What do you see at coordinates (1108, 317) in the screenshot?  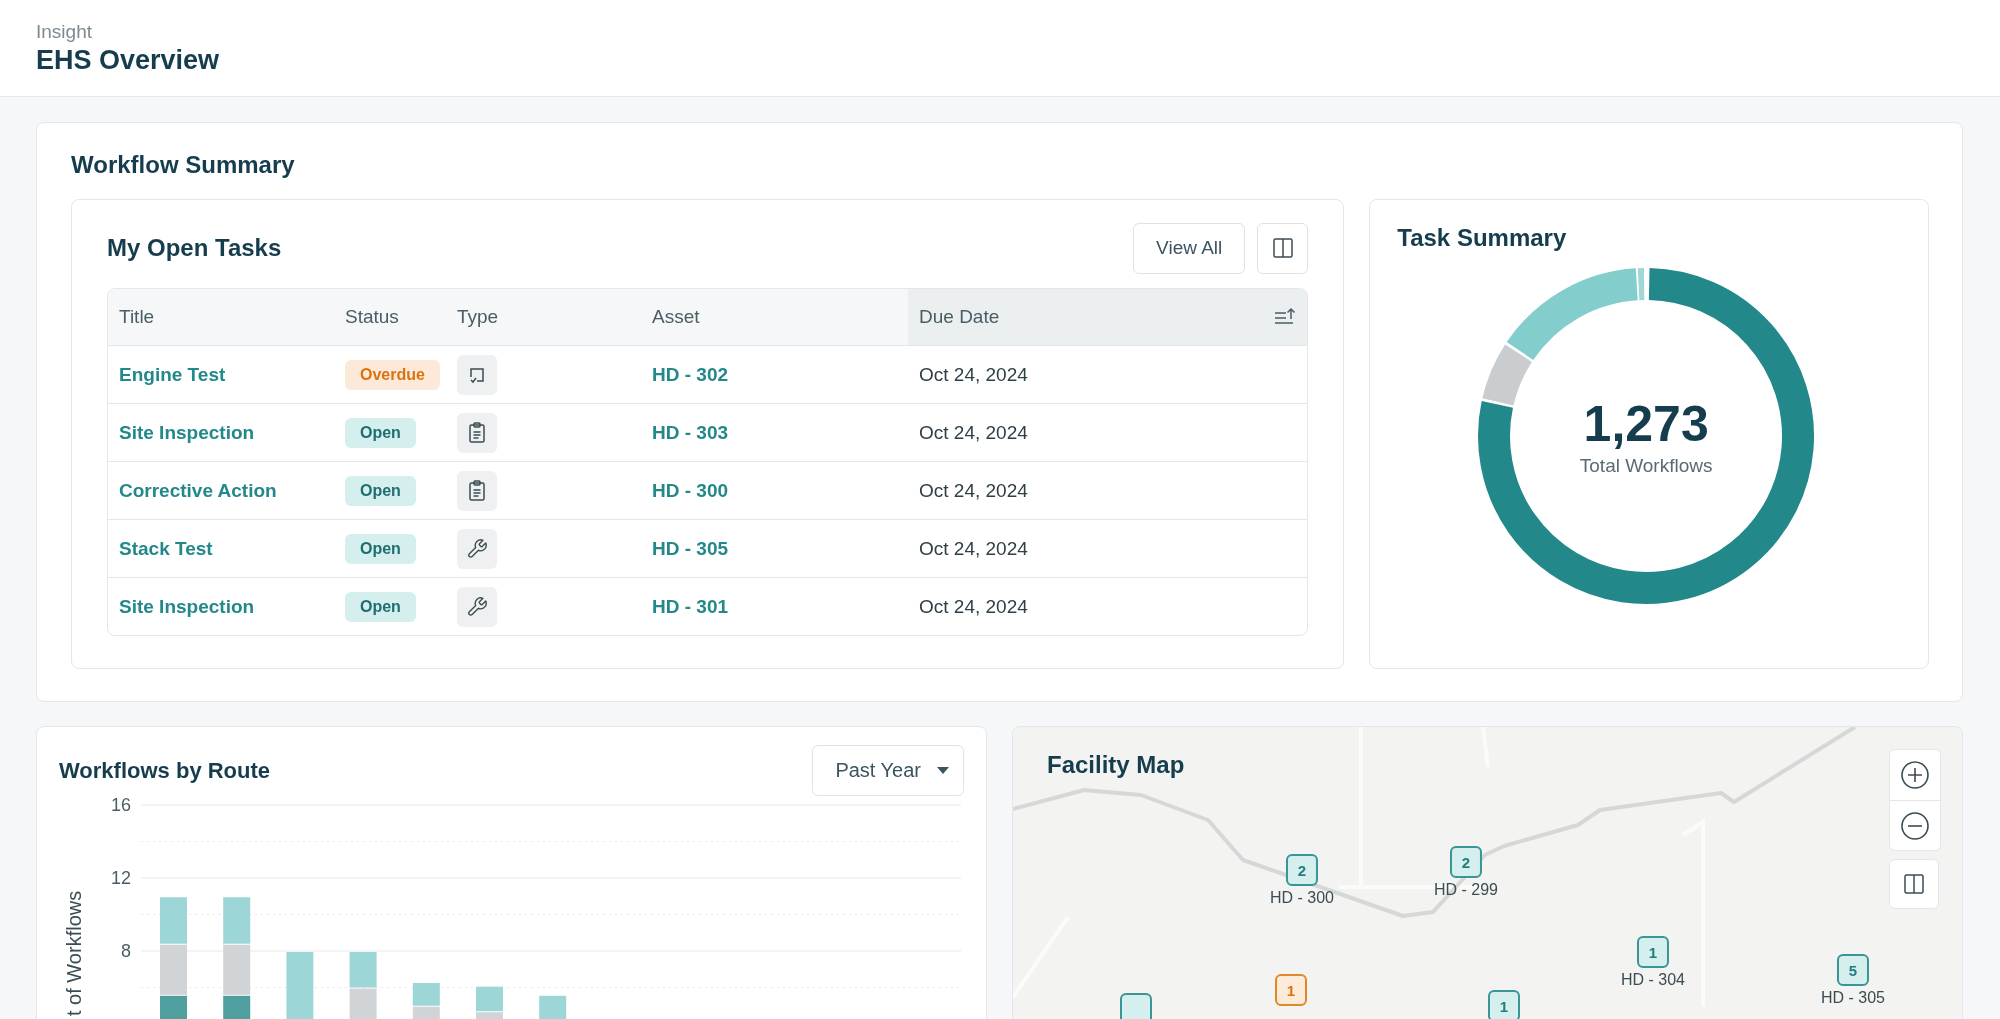 I see `column-header: Due Date` at bounding box center [1108, 317].